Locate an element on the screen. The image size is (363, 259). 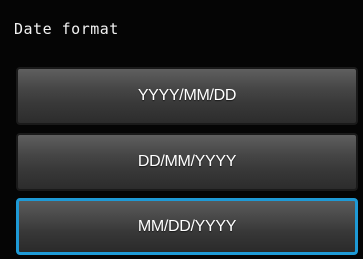
option-label: MM/DD/YYYY is located at coordinates (187, 226).